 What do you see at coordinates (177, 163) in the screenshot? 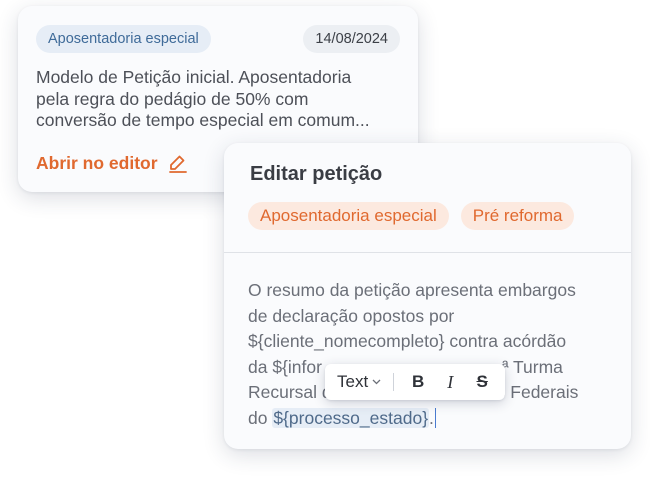
I see `edit-pencil-icon` at bounding box center [177, 163].